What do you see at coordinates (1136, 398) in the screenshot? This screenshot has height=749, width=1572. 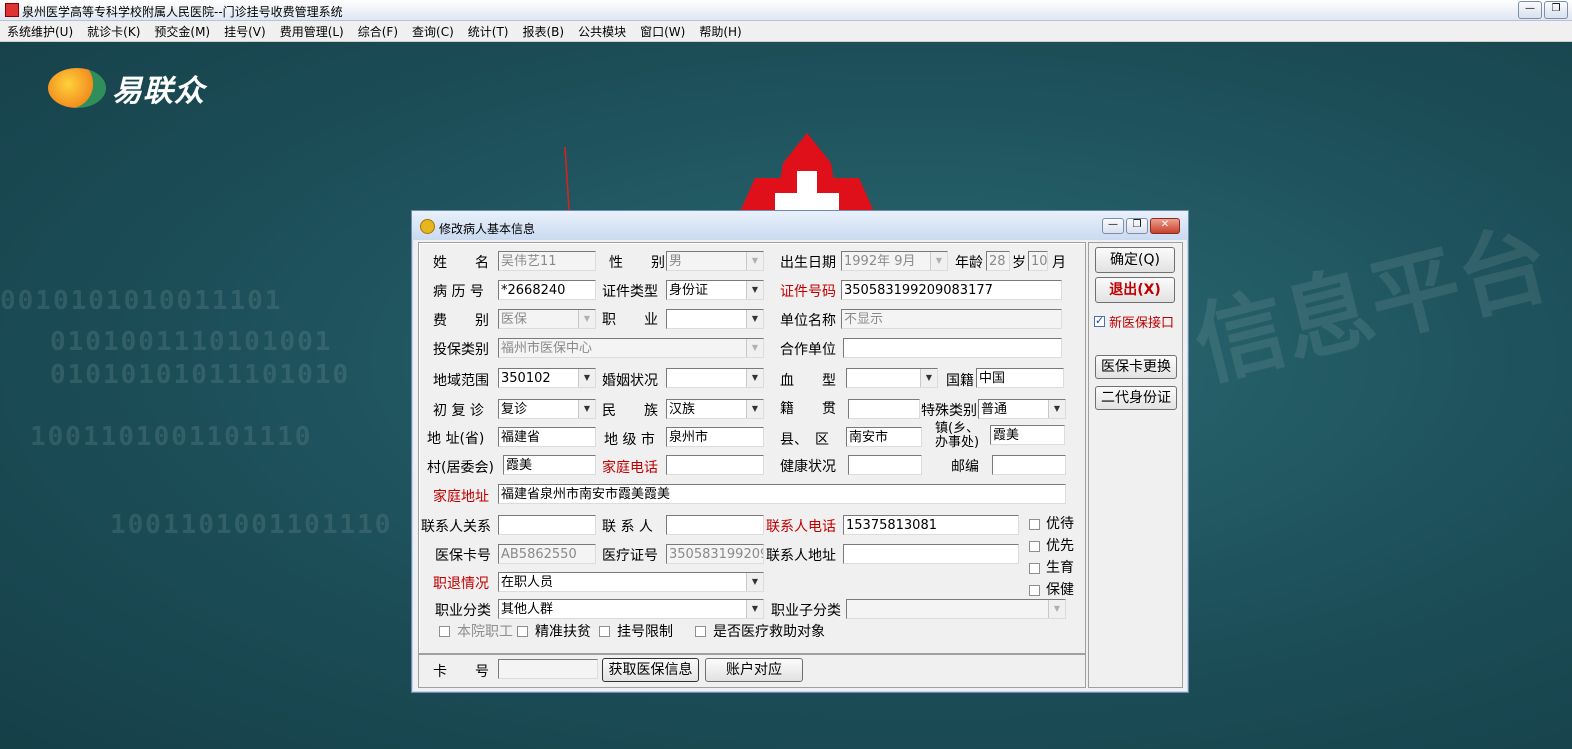 I see `second-gen-id-button: 二代身份证` at bounding box center [1136, 398].